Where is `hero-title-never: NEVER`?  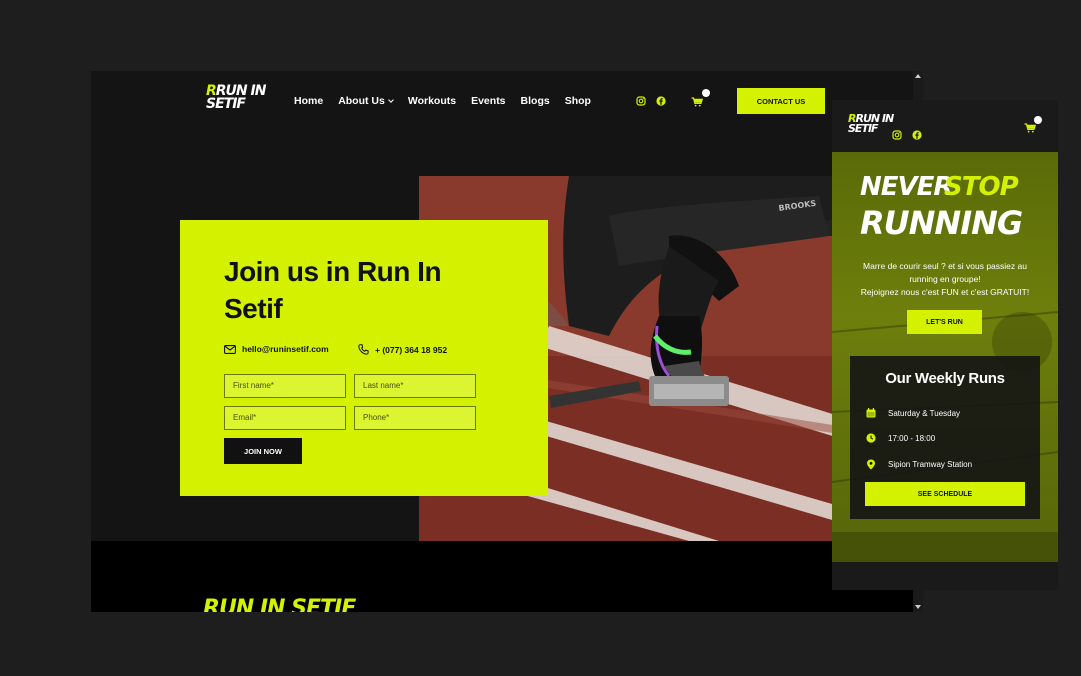
hero-title-never: NEVER is located at coordinates (906, 187).